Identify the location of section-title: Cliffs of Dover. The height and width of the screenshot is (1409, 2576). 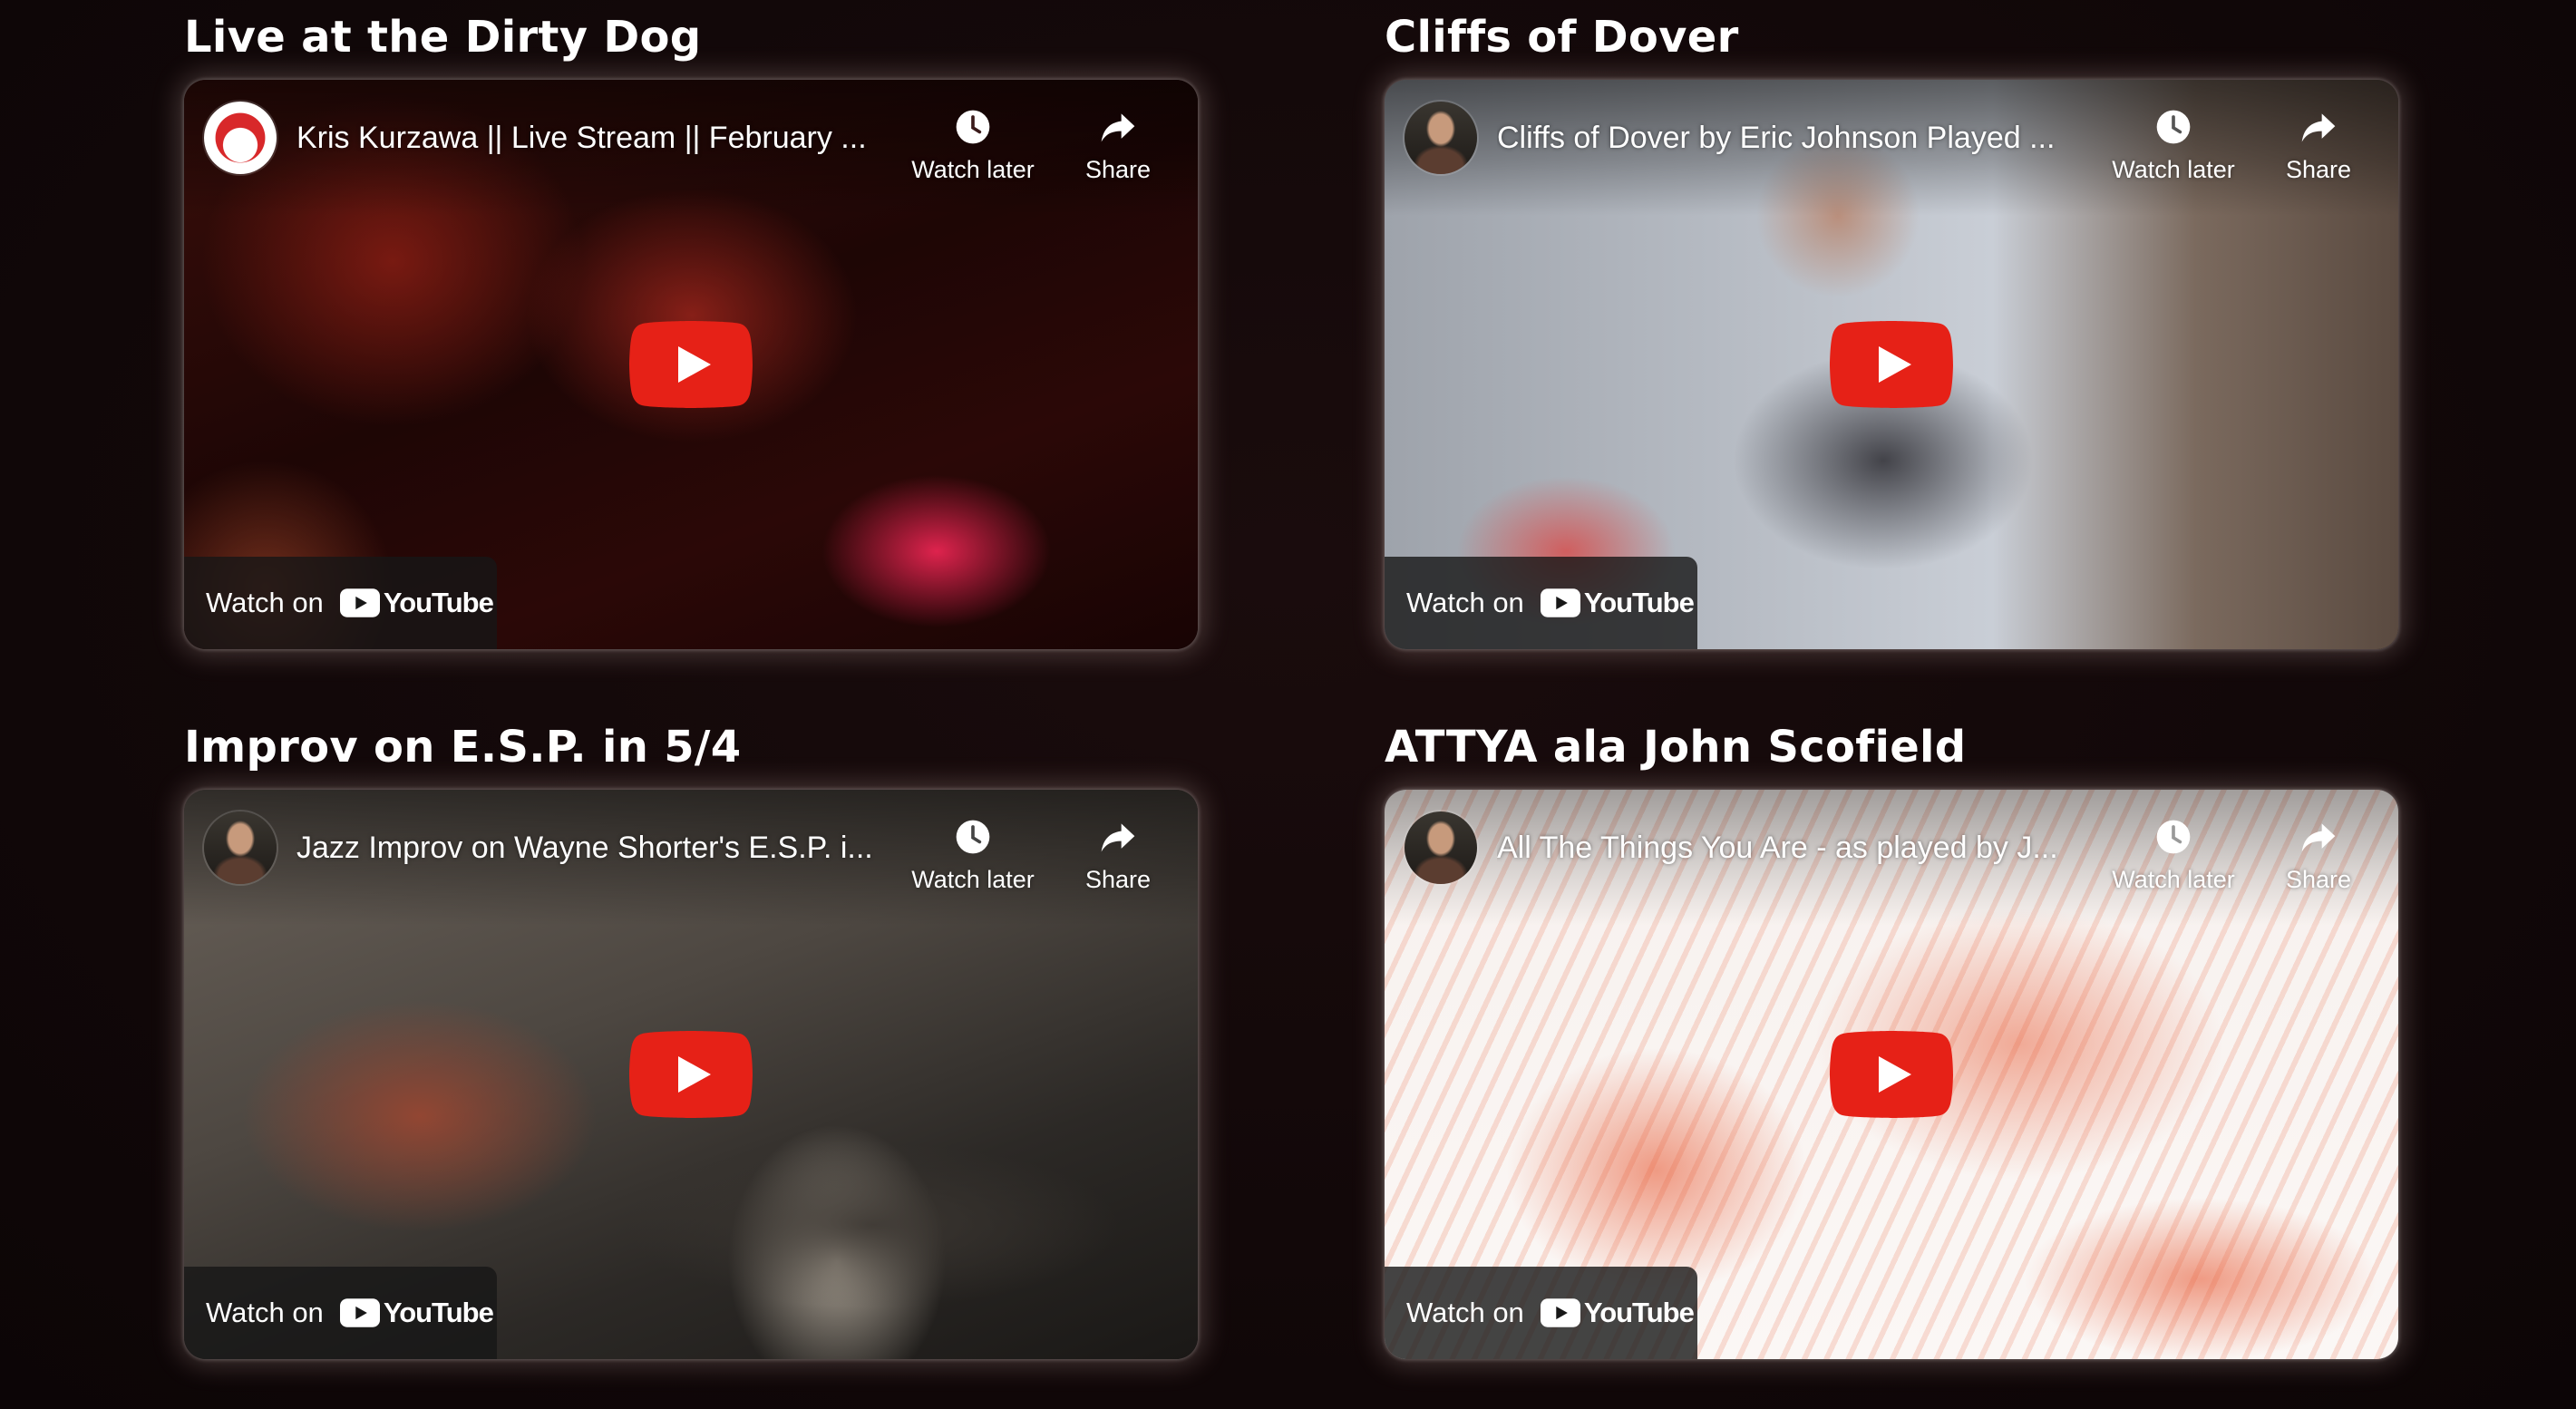
(1562, 38).